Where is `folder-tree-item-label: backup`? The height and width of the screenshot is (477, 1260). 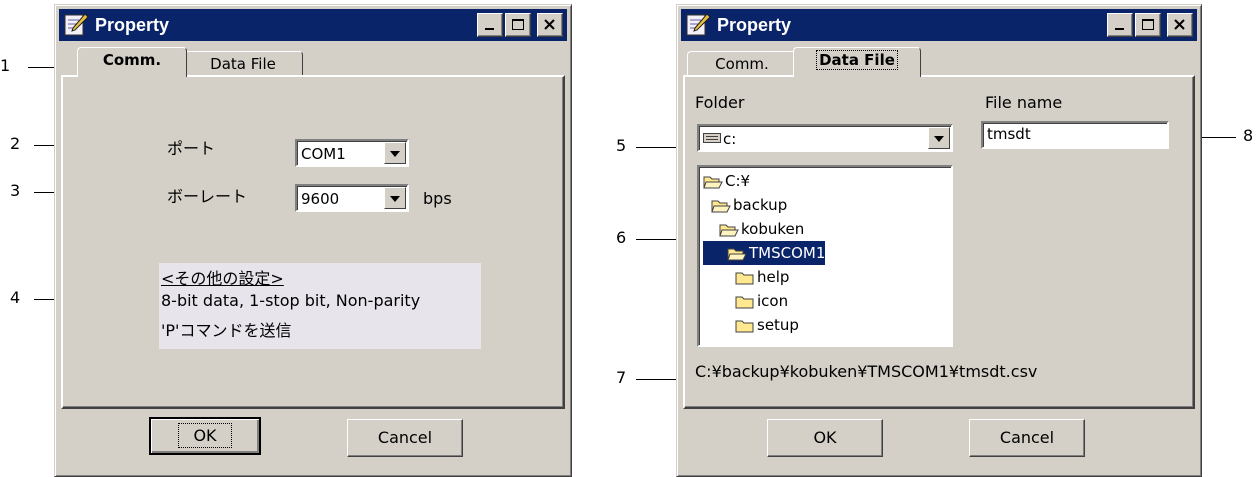 folder-tree-item-label: backup is located at coordinates (760, 205).